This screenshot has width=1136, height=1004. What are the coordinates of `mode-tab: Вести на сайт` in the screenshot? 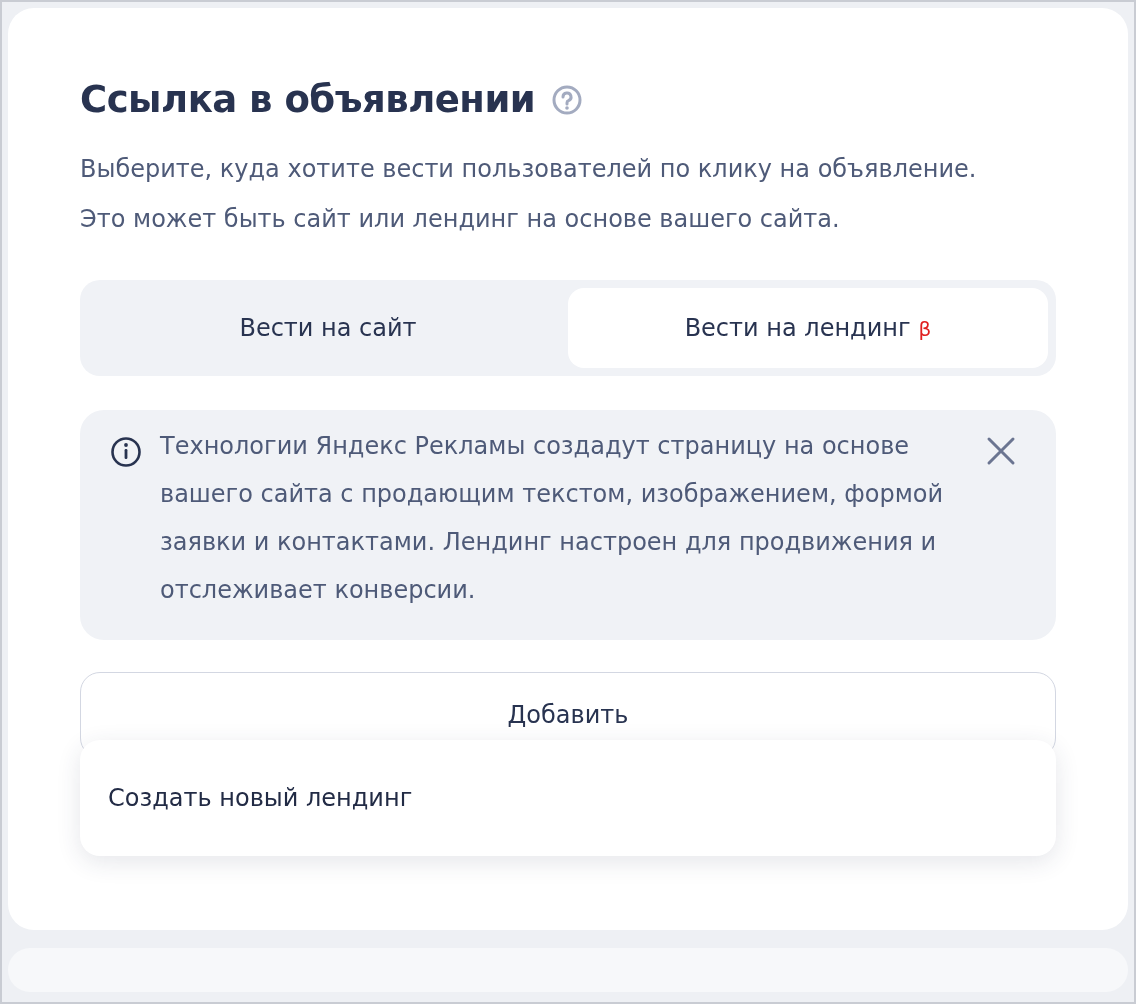 It's located at (328, 328).